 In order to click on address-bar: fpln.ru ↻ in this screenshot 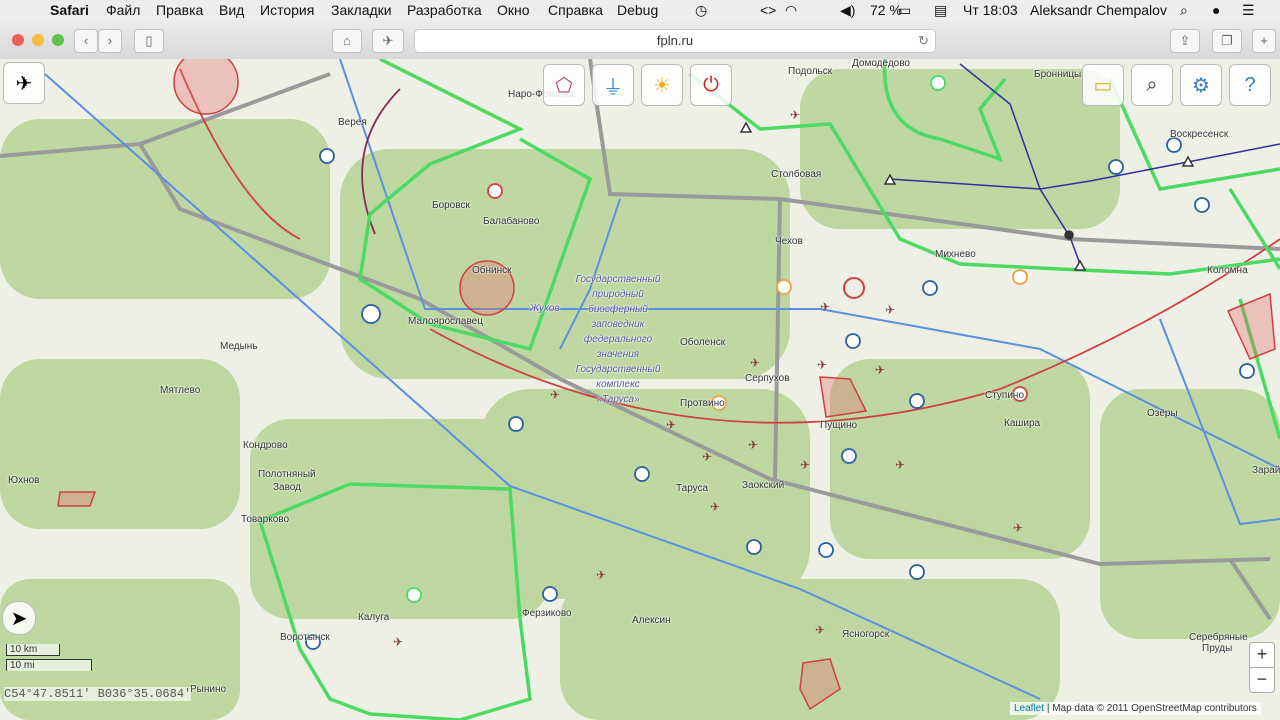, I will do `click(675, 41)`.